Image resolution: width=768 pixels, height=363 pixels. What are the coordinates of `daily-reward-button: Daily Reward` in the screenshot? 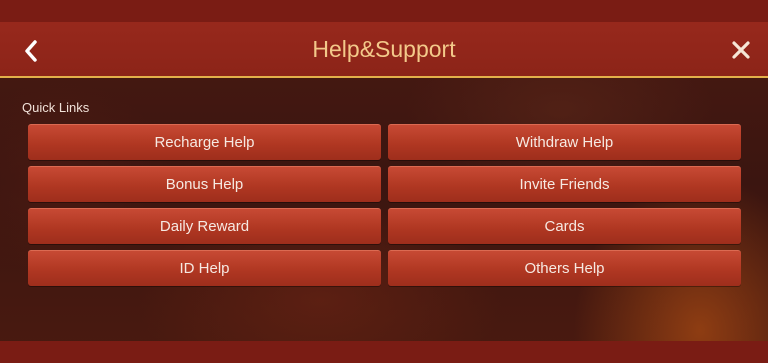 It's located at (204, 226).